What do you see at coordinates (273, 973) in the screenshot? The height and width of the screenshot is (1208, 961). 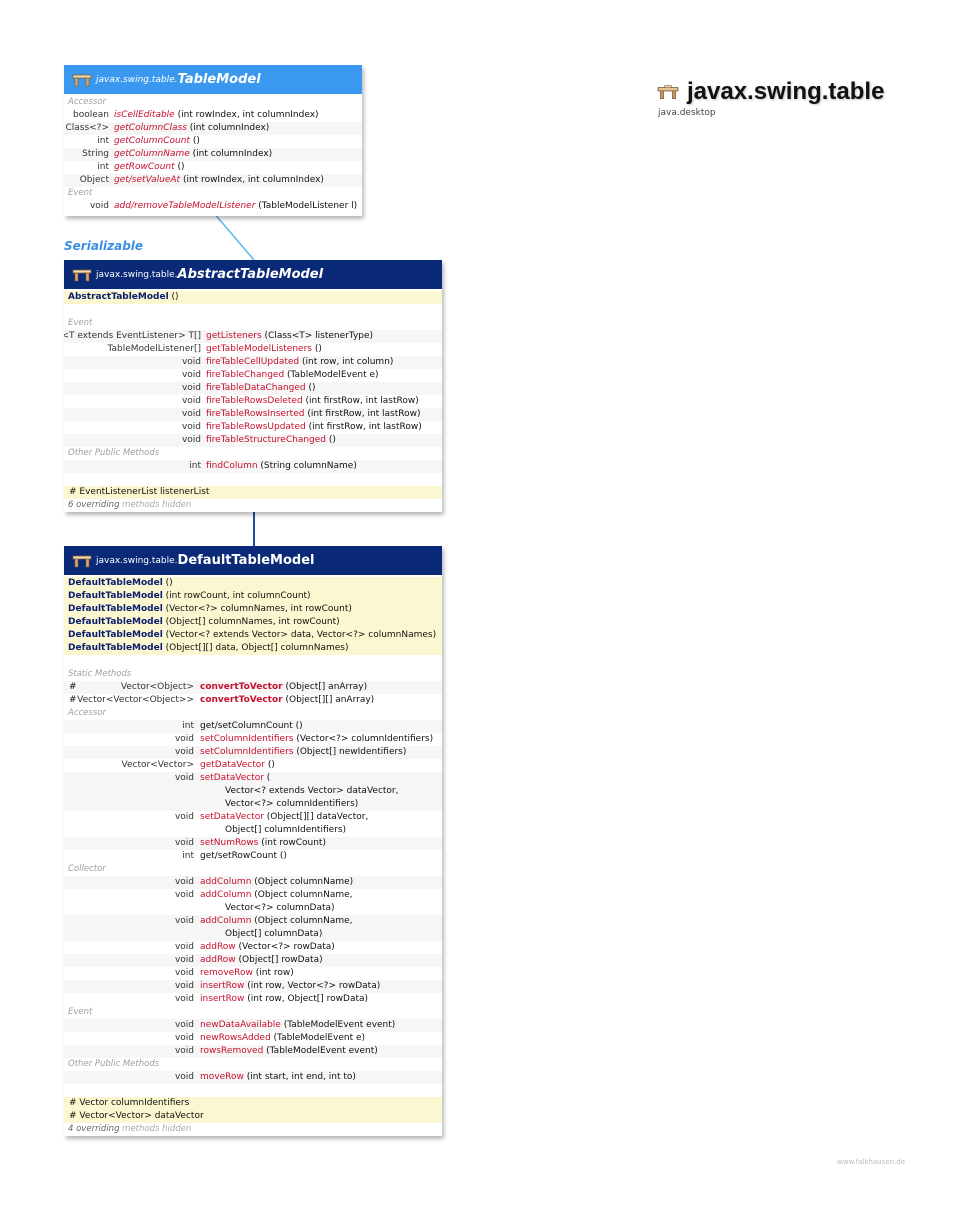 I see `method-params: (int row)` at bounding box center [273, 973].